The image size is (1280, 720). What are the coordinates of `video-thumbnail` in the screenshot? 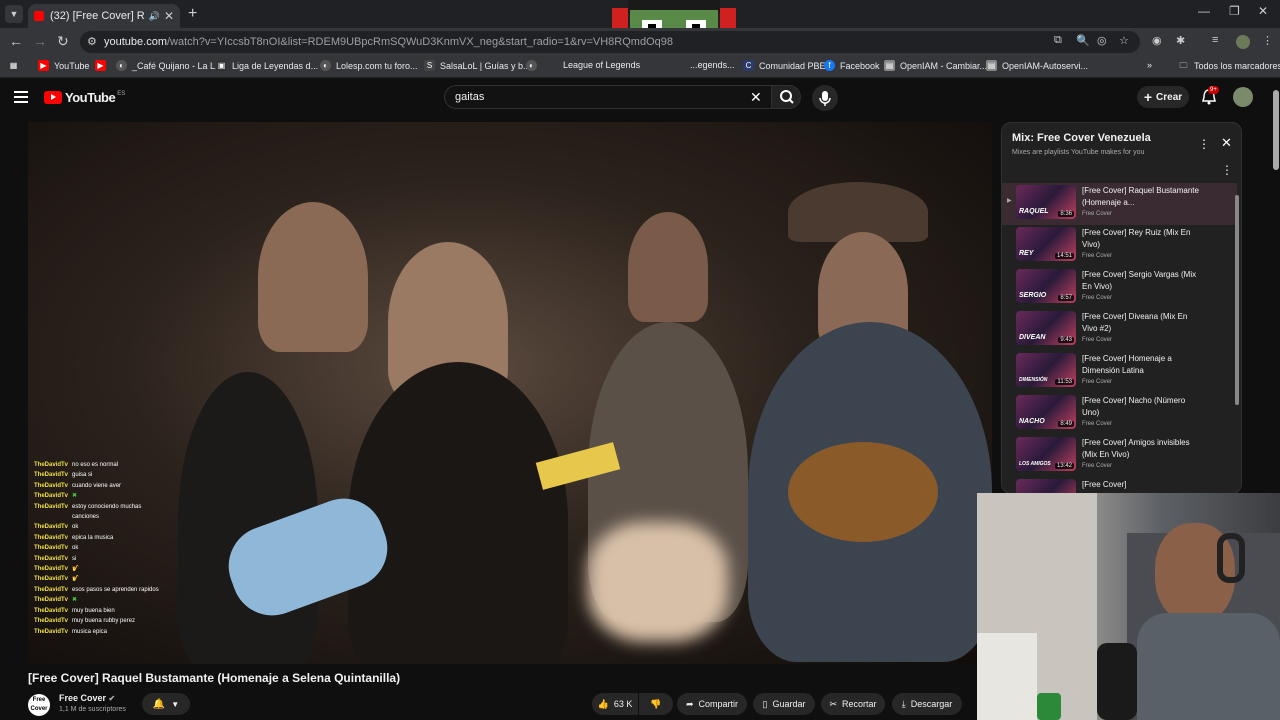 It's located at (1046, 486).